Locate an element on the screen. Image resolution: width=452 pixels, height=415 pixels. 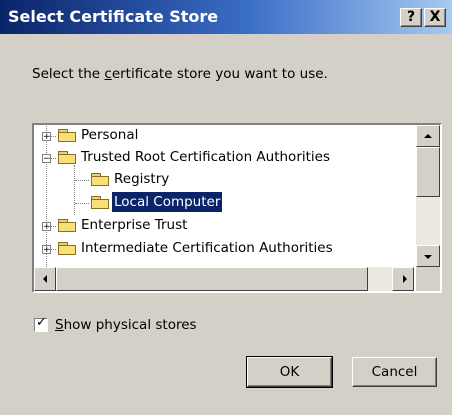
right-arrow-icon is located at coordinates (405, 279).